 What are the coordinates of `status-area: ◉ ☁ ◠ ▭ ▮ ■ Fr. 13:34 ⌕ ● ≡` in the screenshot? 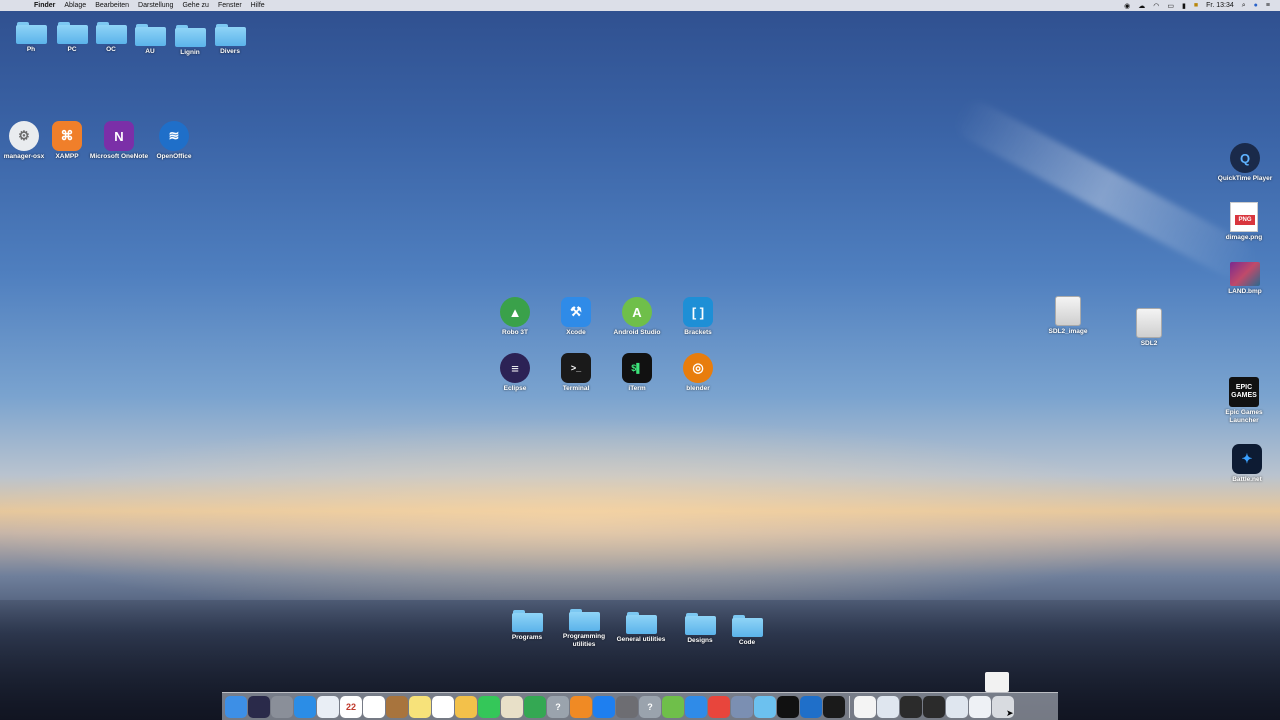 It's located at (1197, 5).